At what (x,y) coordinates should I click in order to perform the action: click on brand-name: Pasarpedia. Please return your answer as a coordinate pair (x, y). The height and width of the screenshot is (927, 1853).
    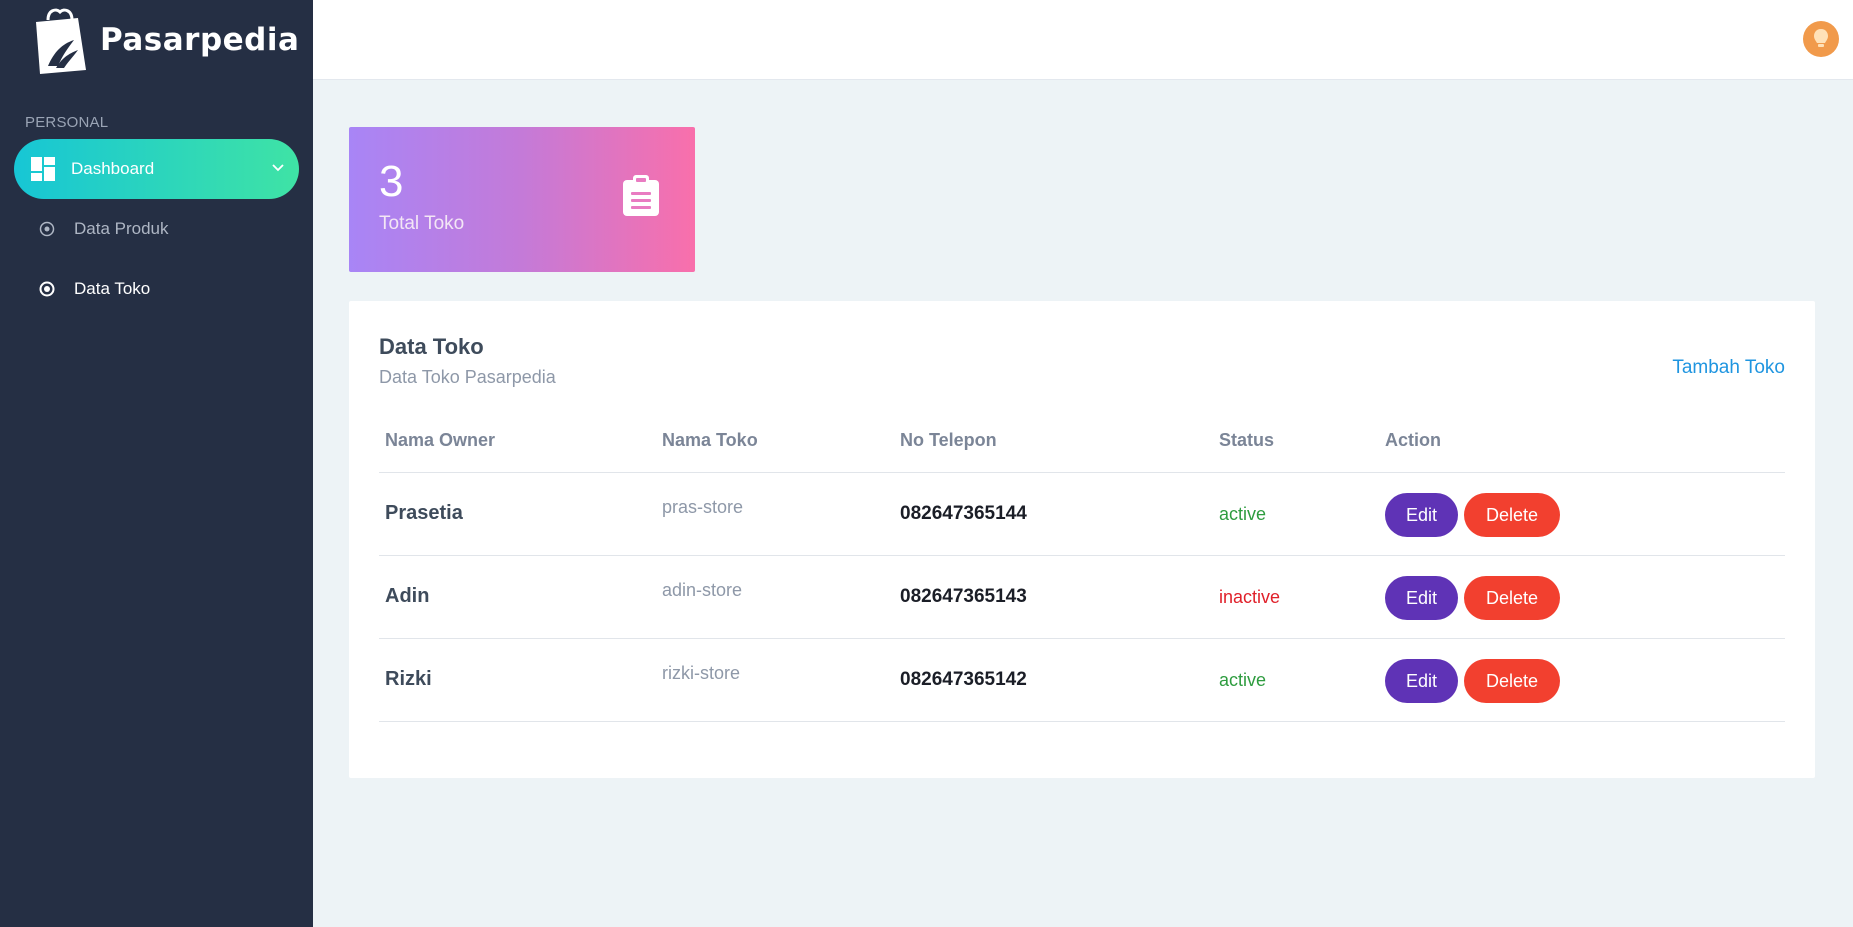
    Looking at the image, I should click on (200, 40).